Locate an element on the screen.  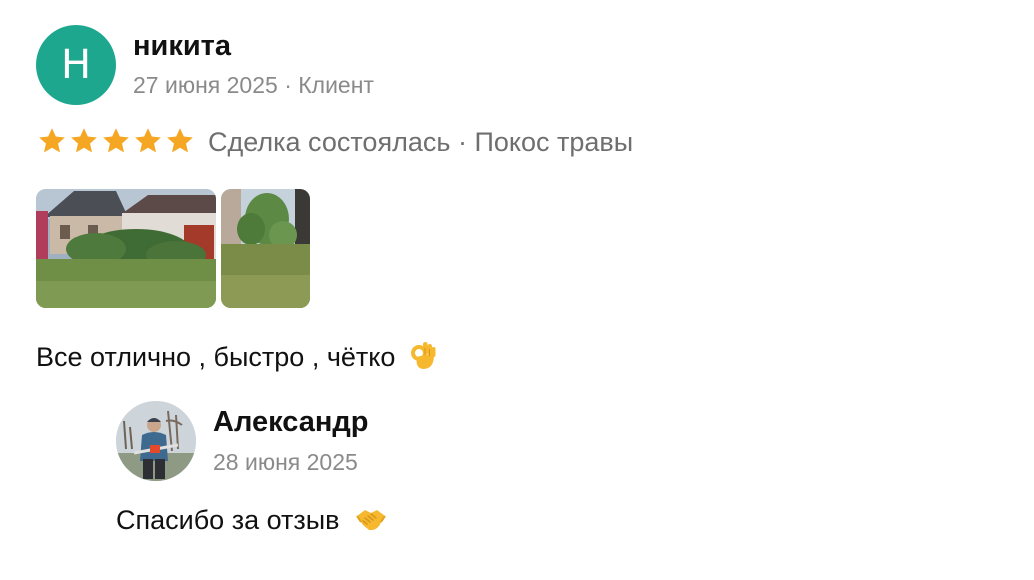
person-photo is located at coordinates (156, 441).